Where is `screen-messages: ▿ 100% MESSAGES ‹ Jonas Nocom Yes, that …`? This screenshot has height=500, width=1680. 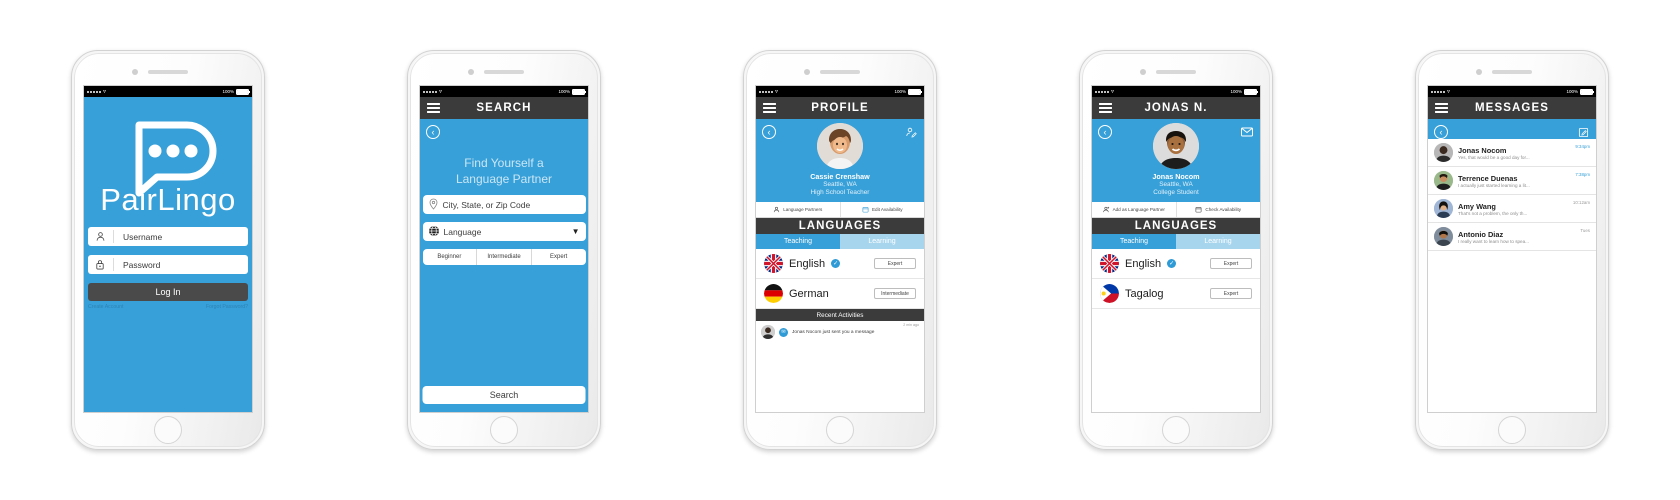 screen-messages: ▿ 100% MESSAGES ‹ Jonas Nocom Yes, that … is located at coordinates (1512, 249).